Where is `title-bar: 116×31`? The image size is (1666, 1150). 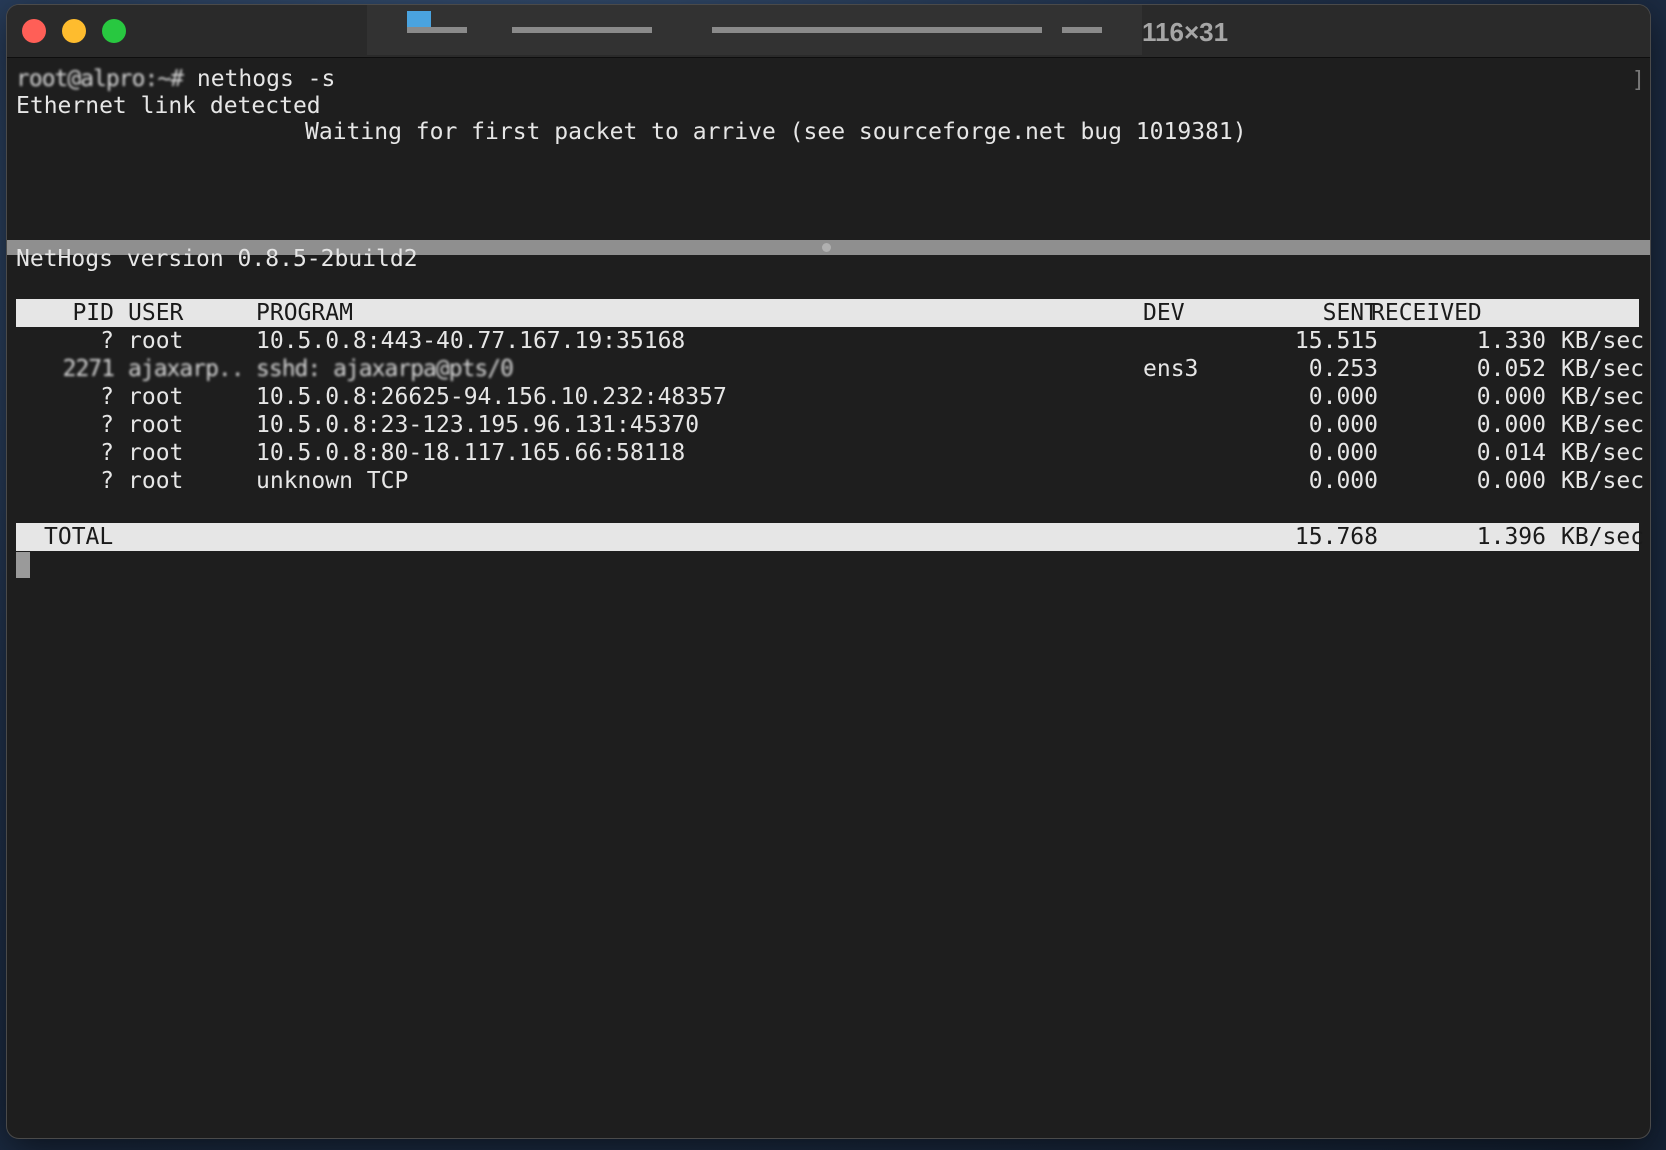 title-bar: 116×31 is located at coordinates (828, 31).